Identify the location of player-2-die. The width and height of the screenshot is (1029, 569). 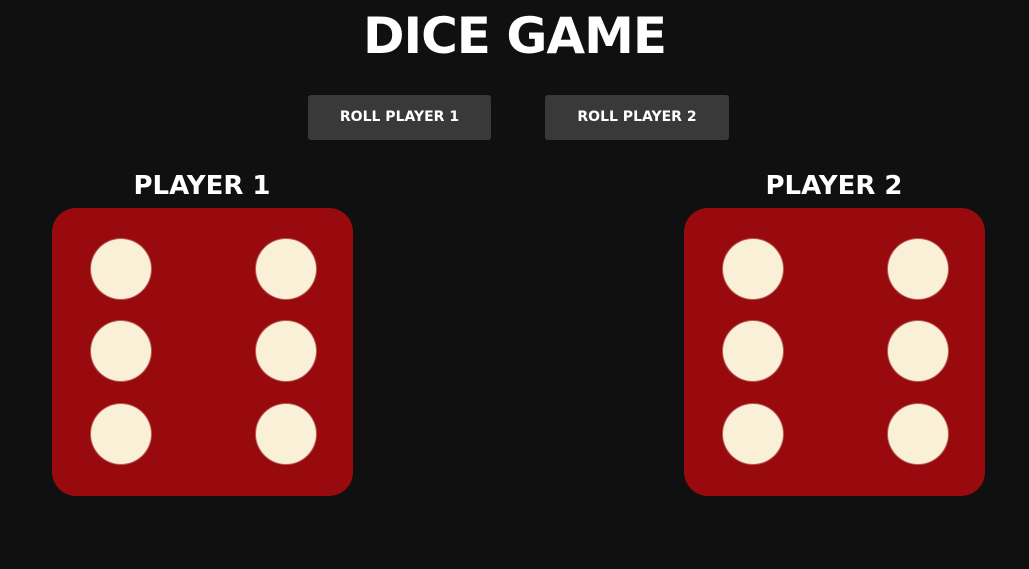
(834, 352).